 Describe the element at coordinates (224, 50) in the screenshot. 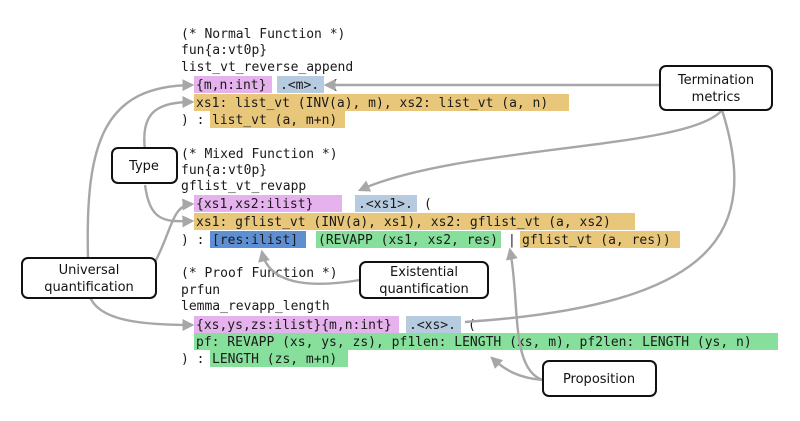

I see `normal-fun: fun{a:vt0p}` at that location.